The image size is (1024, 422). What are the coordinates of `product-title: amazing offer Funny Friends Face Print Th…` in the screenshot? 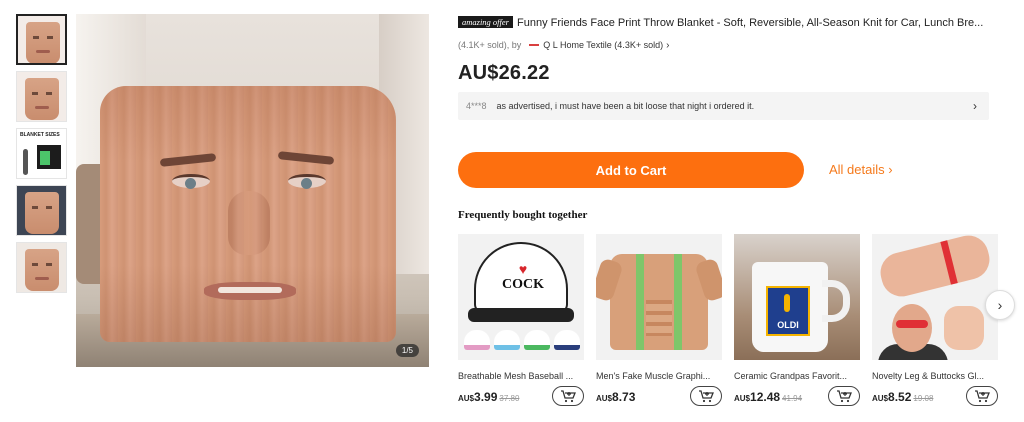 It's located at (730, 24).